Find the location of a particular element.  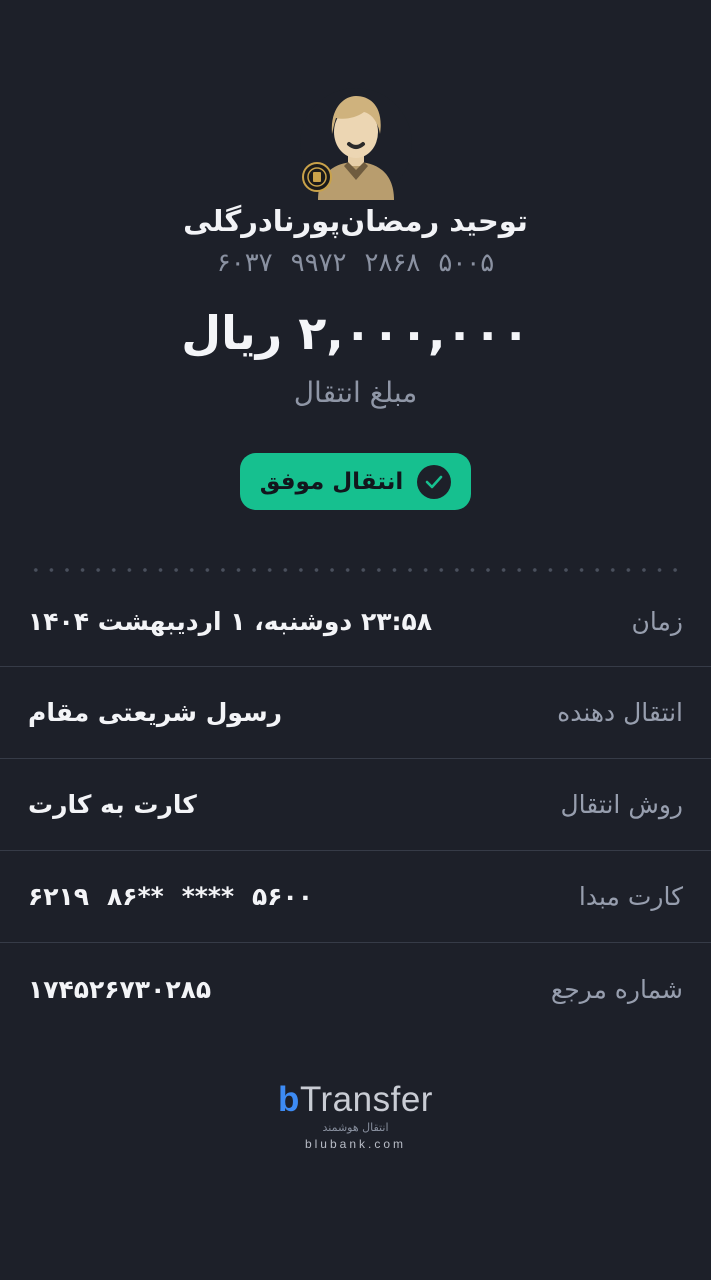

bank-logo-icon is located at coordinates (317, 177).